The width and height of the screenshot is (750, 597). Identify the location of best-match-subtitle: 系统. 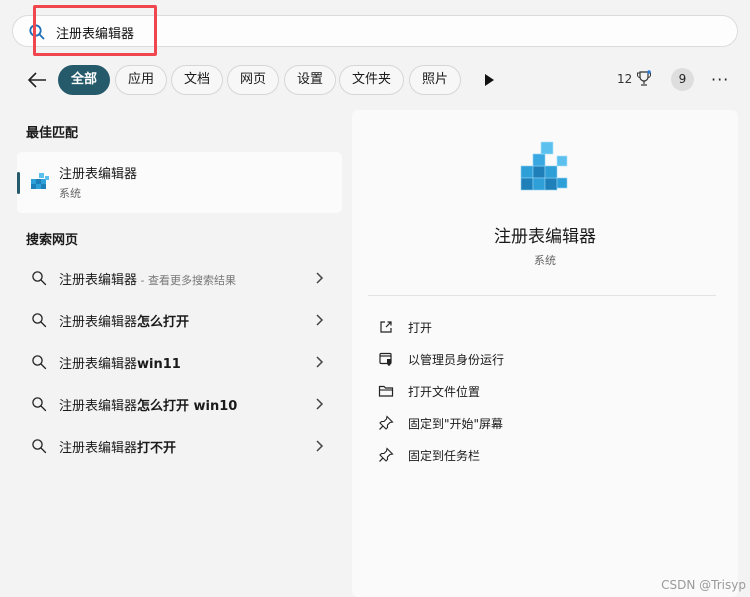
(70, 193).